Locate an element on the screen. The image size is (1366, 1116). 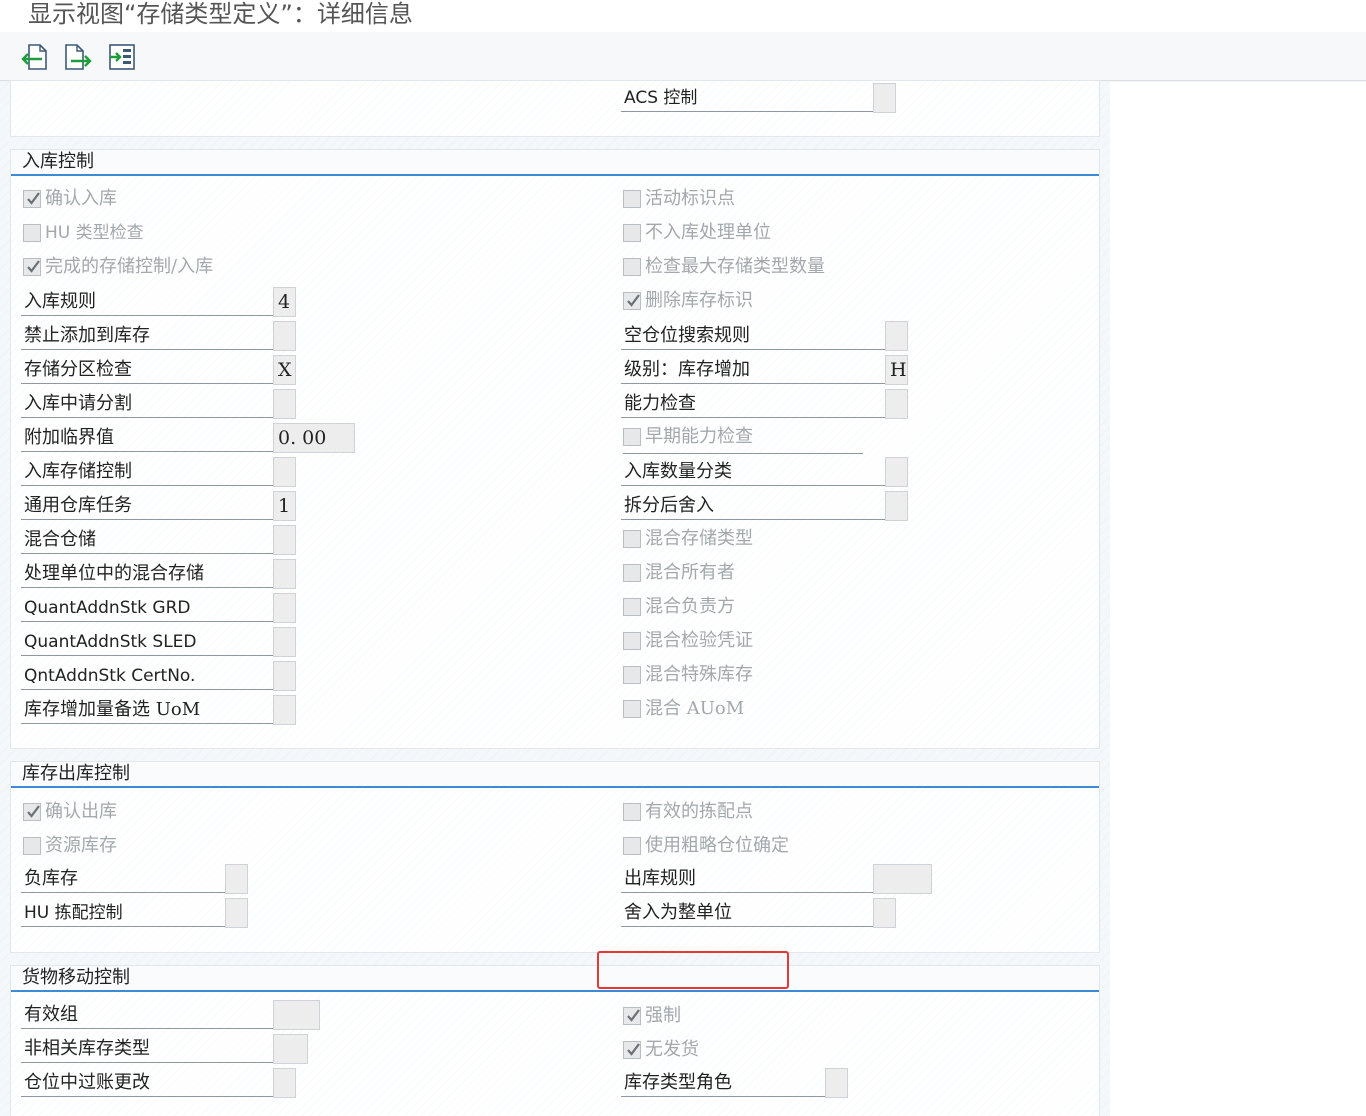
field-addition-threshold: 附加临界值 0. 00 is located at coordinates (196, 437).